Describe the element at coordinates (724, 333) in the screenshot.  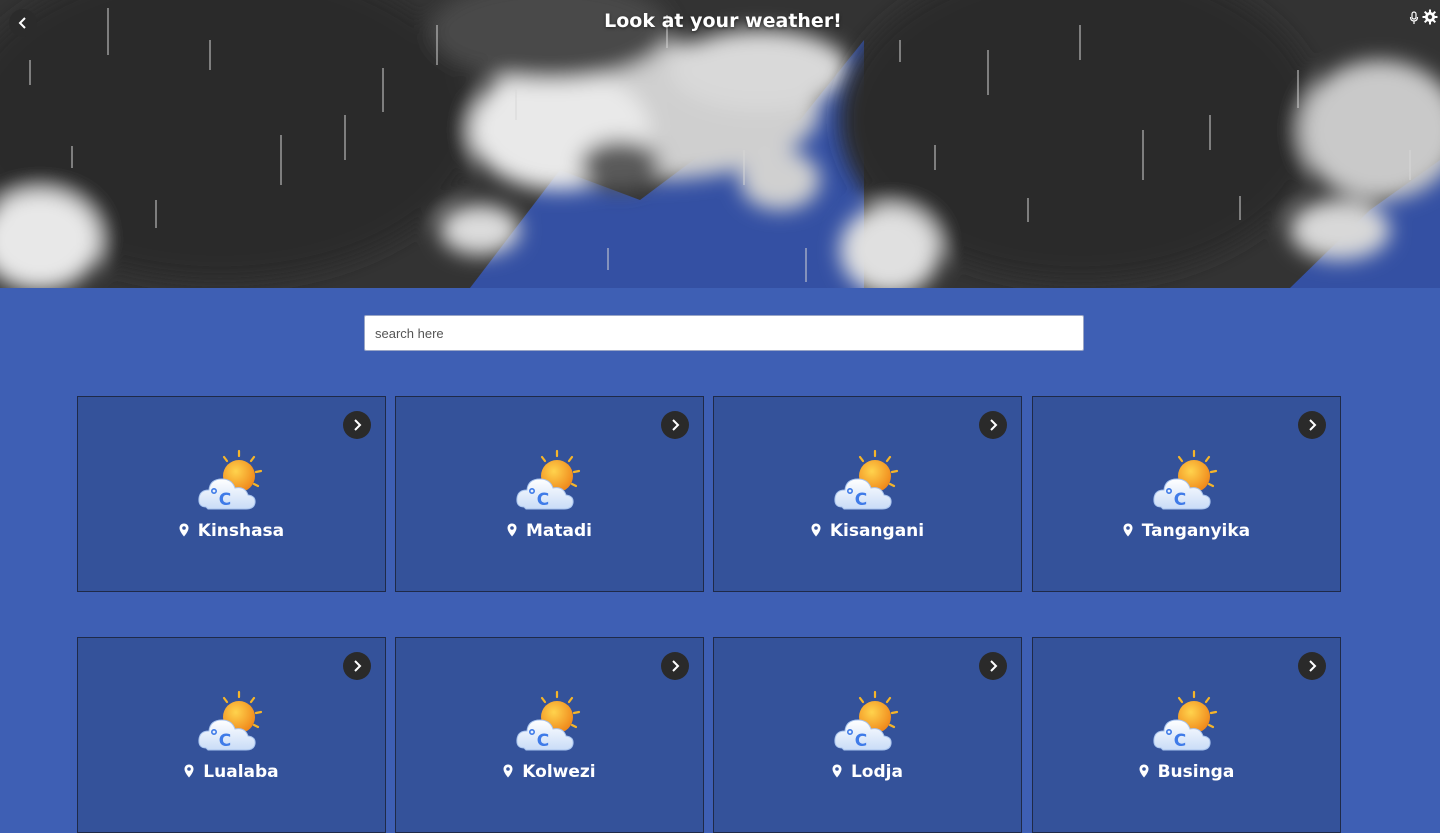
I see `search-input` at that location.